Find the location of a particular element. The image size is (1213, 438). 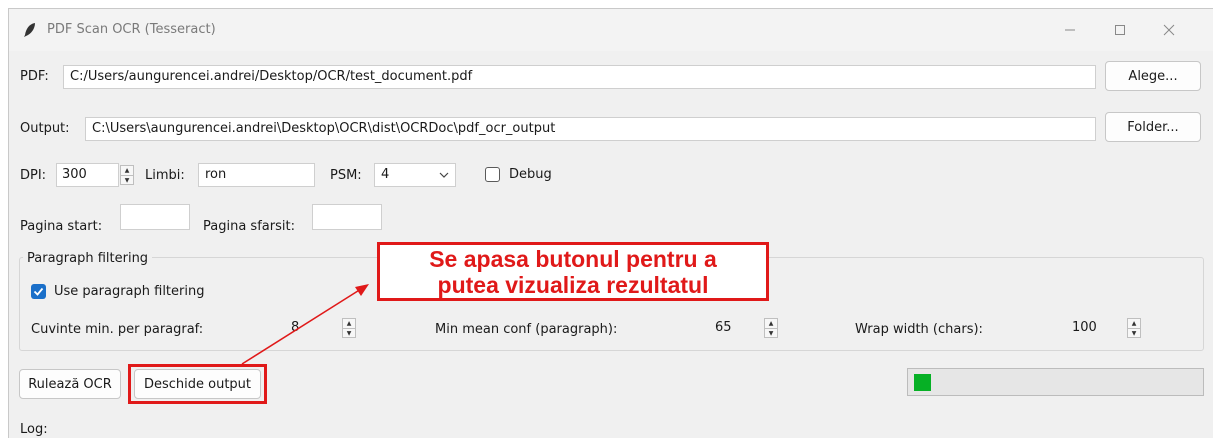

checkmark-icon is located at coordinates (38, 291).